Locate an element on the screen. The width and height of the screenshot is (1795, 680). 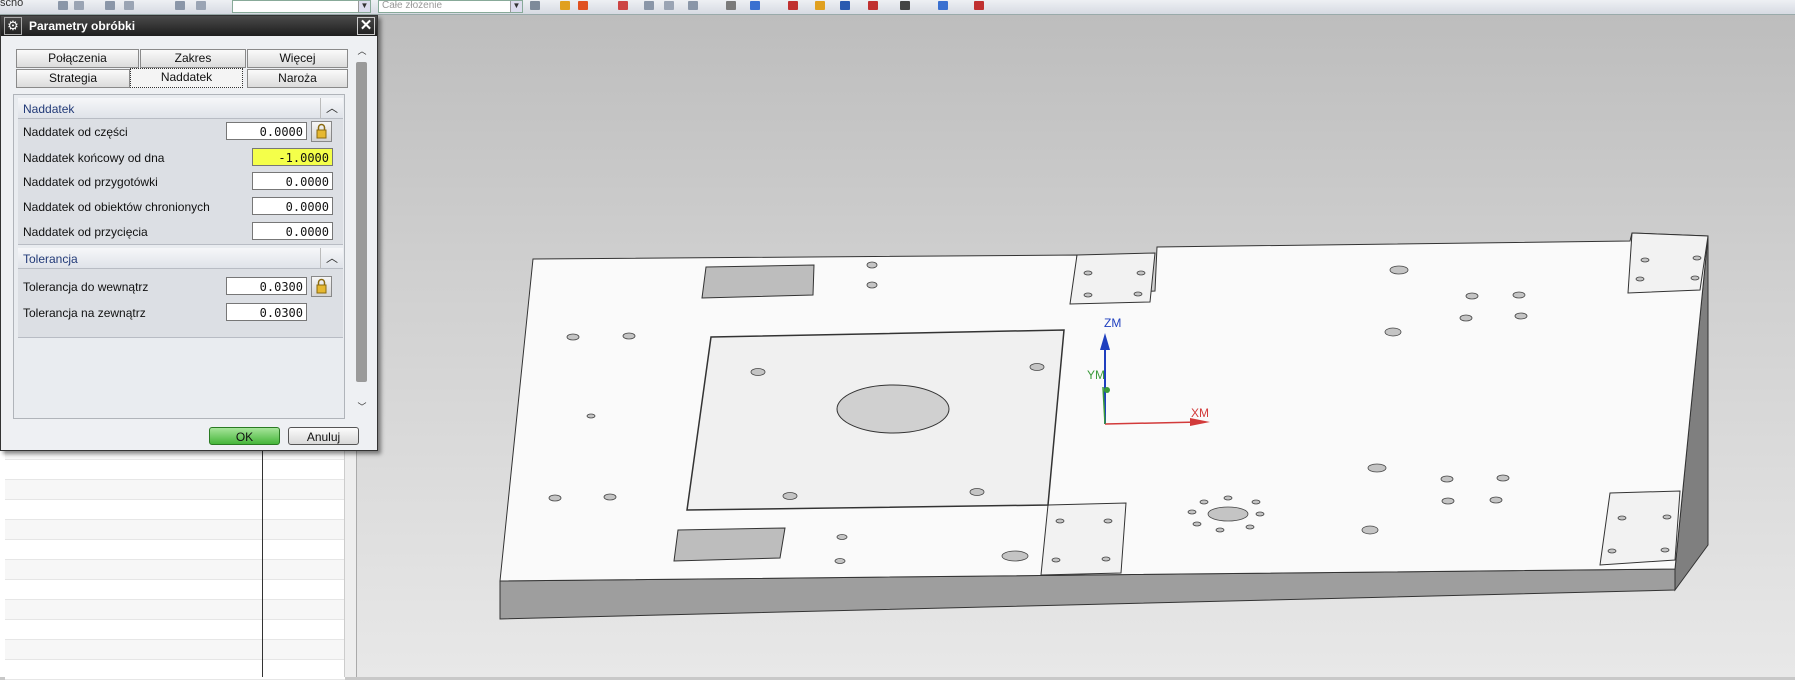
intol-input: 0.0300 is located at coordinates (266, 286).